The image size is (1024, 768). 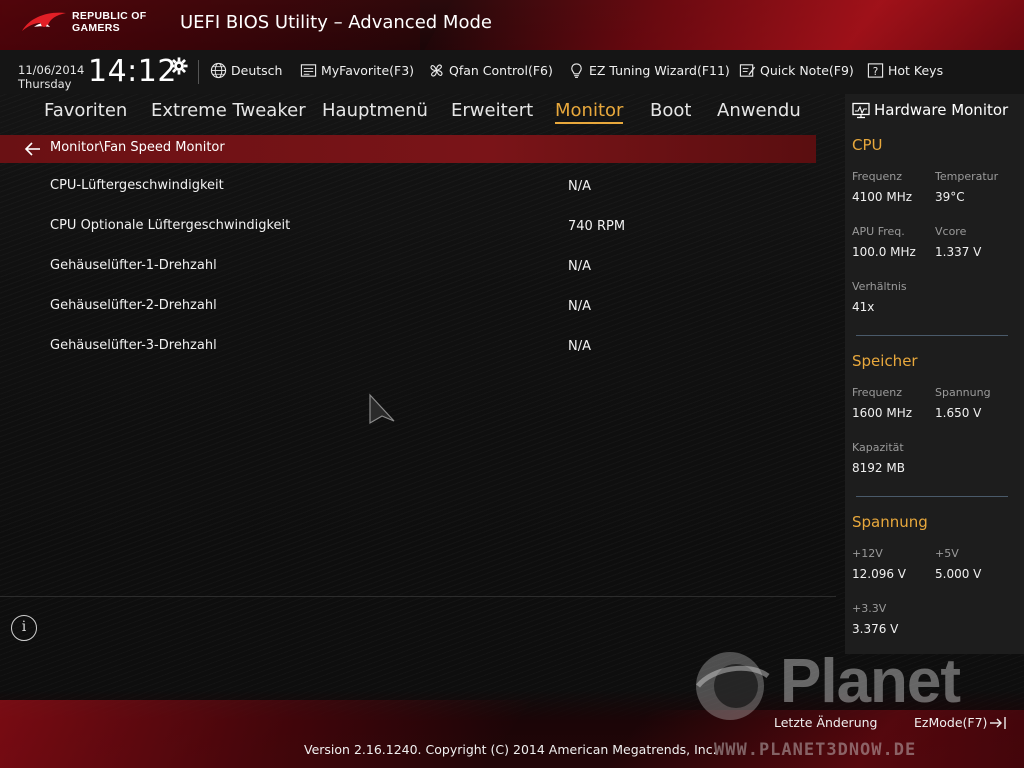 What do you see at coordinates (408, 197) in the screenshot?
I see `list-item: CPU-Lüftergeschwindigkeit N/A` at bounding box center [408, 197].